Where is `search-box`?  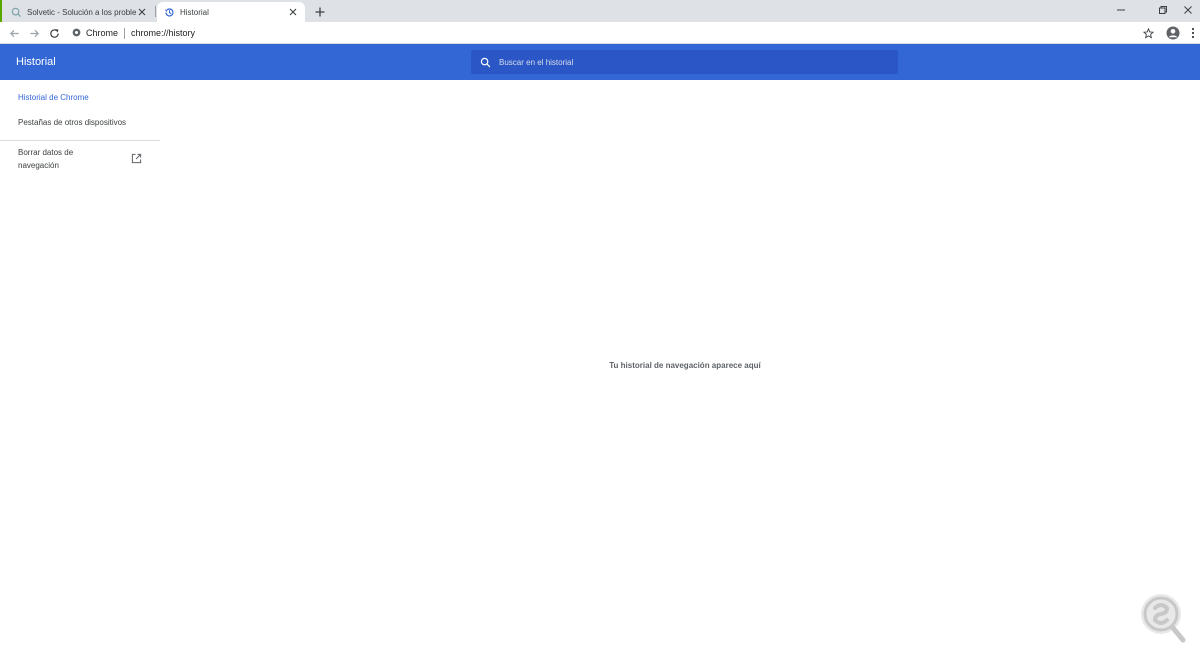
search-box is located at coordinates (684, 62).